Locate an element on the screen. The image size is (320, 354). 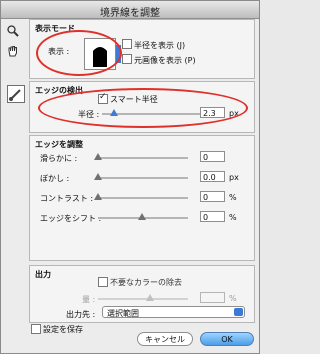
output-to-select: 選択範囲 is located at coordinates (173, 312).